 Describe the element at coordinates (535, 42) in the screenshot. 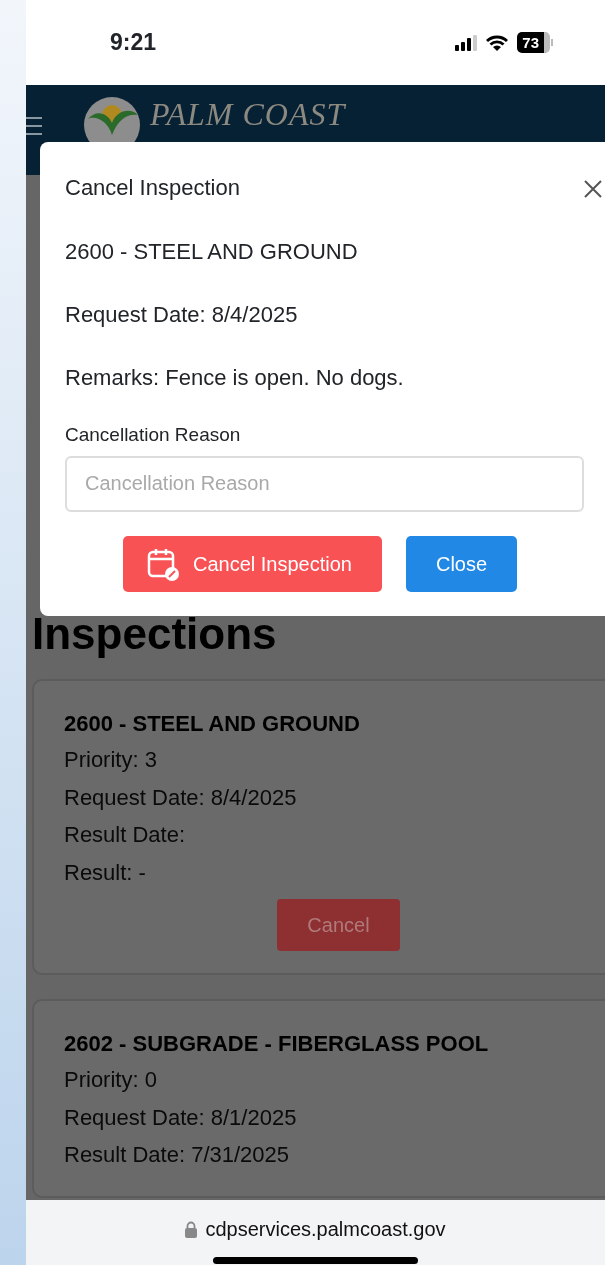

I see `battery-icon: 73` at that location.